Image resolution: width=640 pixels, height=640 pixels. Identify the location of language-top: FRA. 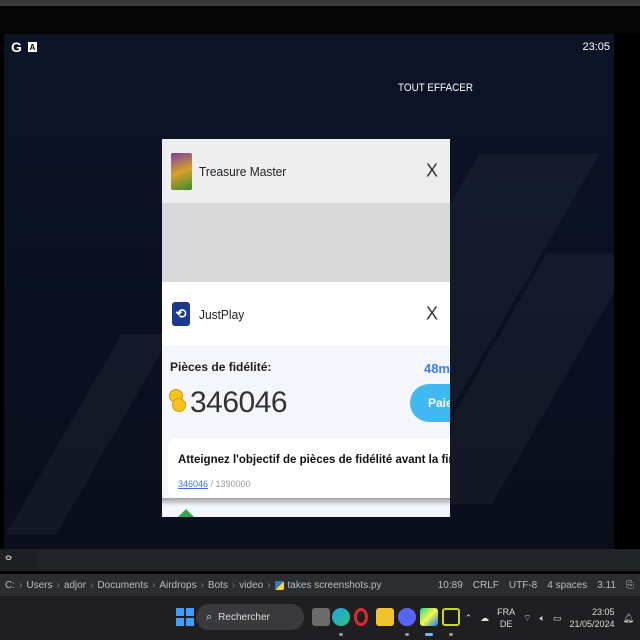
(506, 612).